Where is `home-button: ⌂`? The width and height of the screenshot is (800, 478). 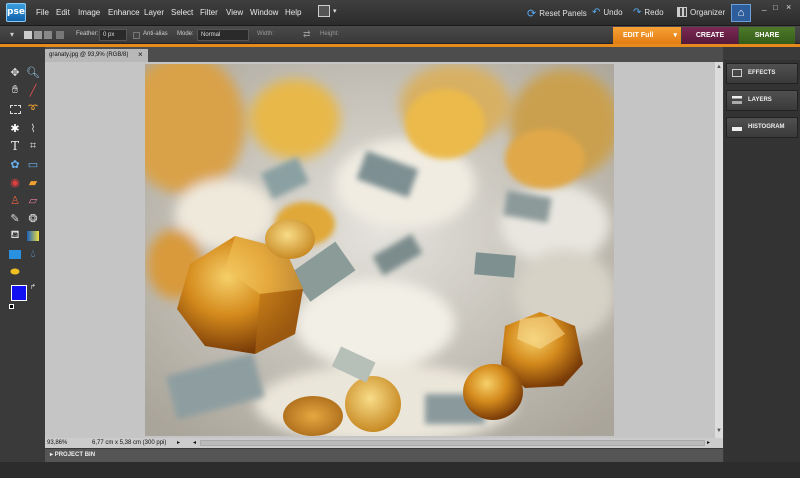 home-button: ⌂ is located at coordinates (741, 13).